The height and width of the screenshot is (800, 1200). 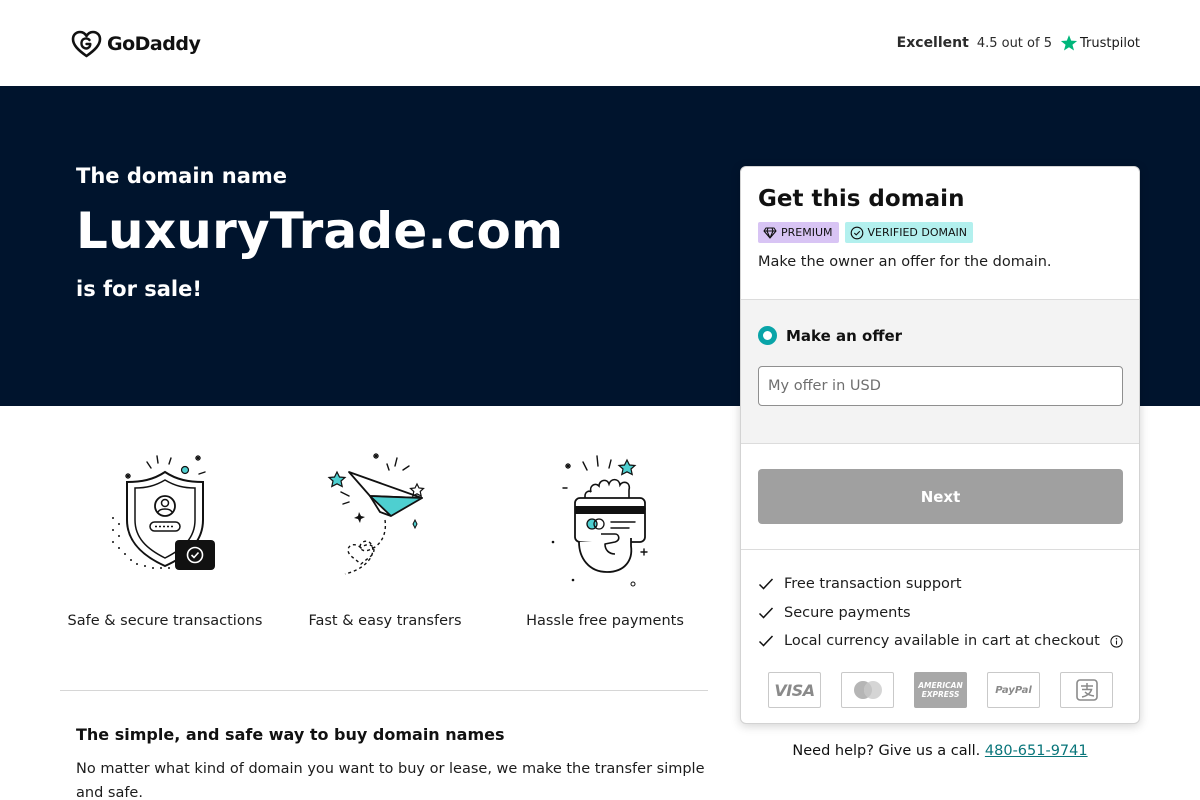 I want to click on card-title: Get this domain, so click(x=861, y=199).